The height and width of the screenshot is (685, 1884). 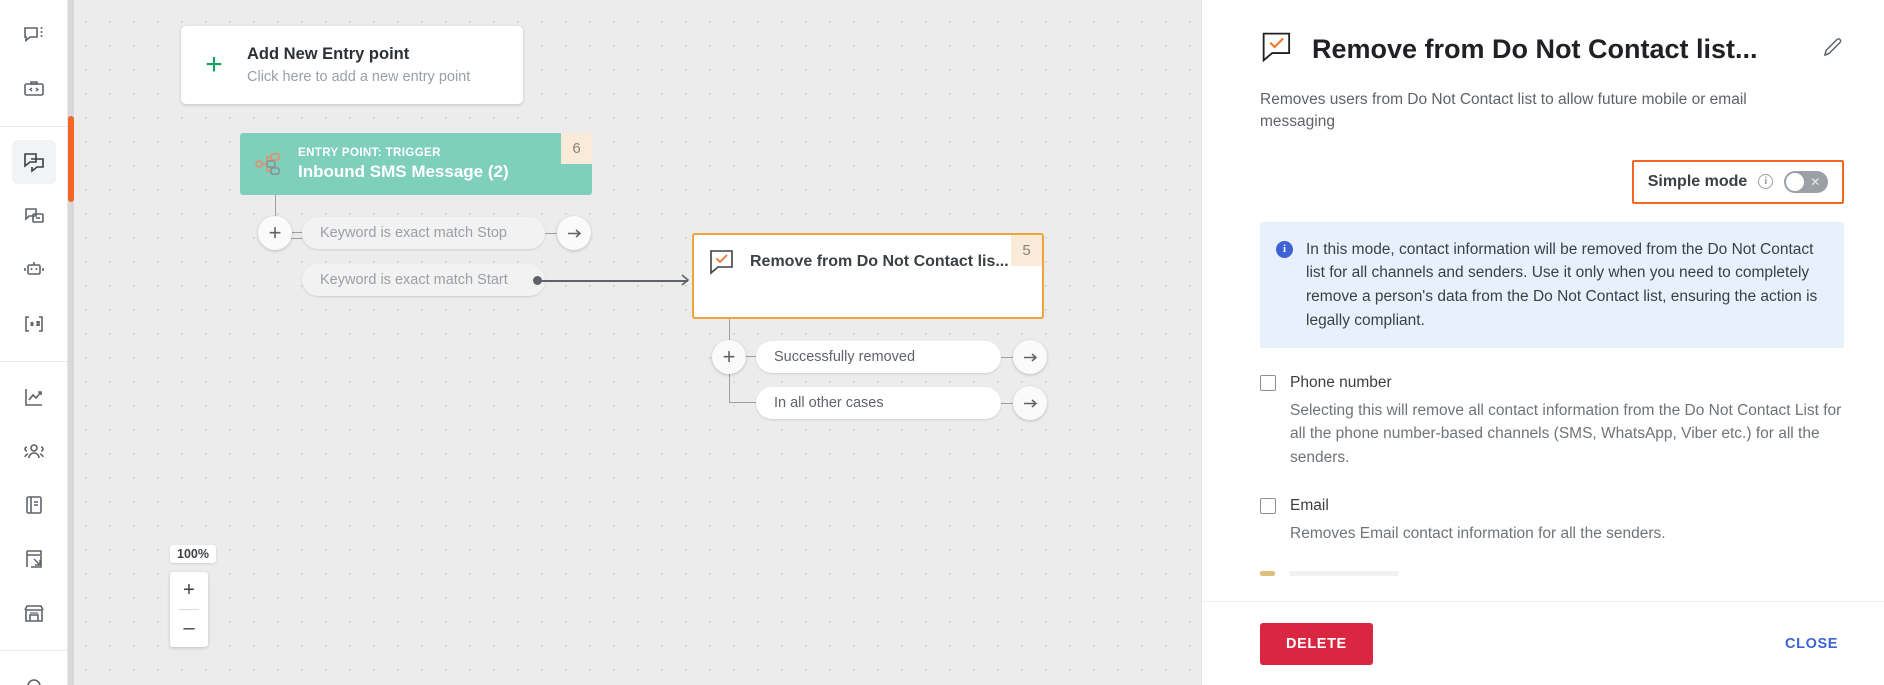 I want to click on templates-icon, so click(x=34, y=216).